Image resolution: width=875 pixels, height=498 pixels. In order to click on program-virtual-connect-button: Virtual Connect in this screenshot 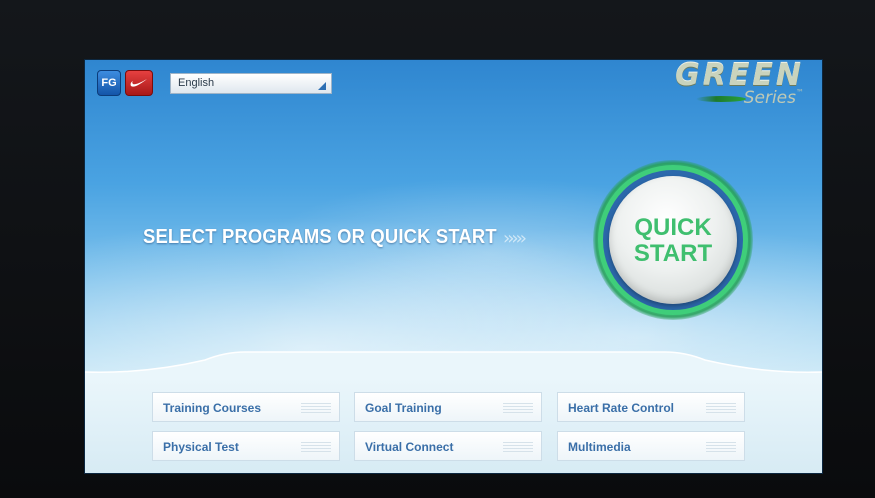, I will do `click(448, 446)`.